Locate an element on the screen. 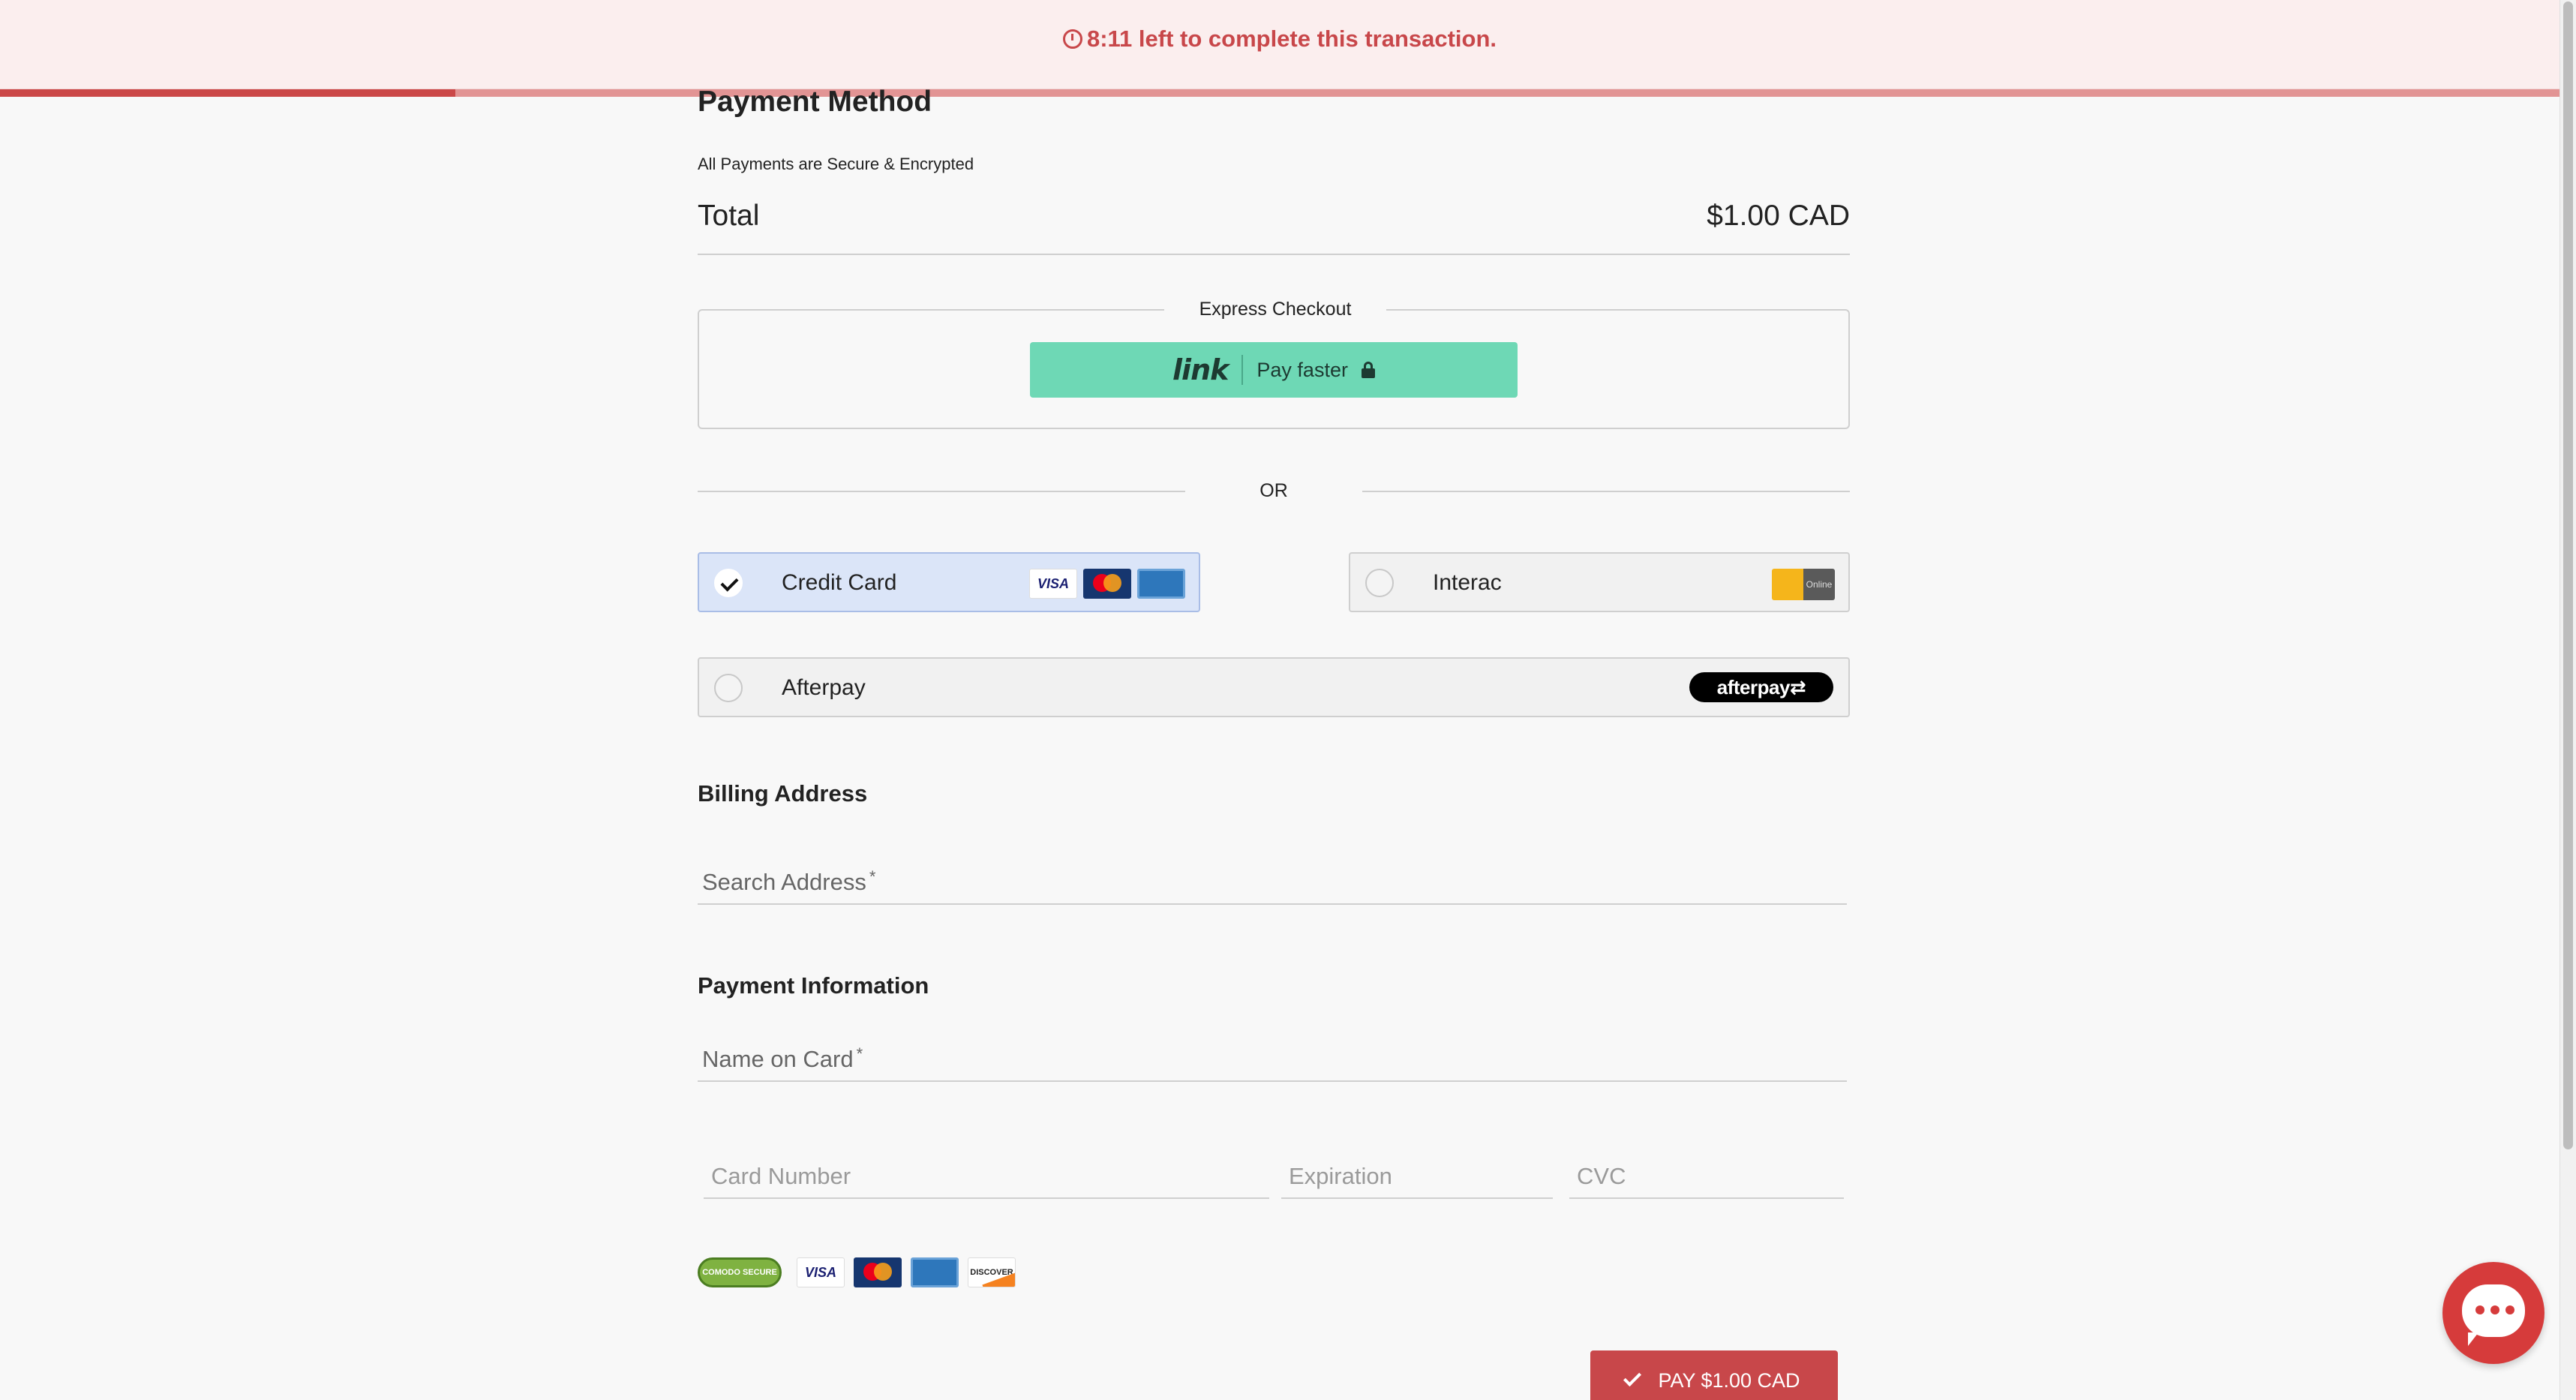 The image size is (2576, 1400). card-number-placeholder: Card Number is located at coordinates (781, 1176).